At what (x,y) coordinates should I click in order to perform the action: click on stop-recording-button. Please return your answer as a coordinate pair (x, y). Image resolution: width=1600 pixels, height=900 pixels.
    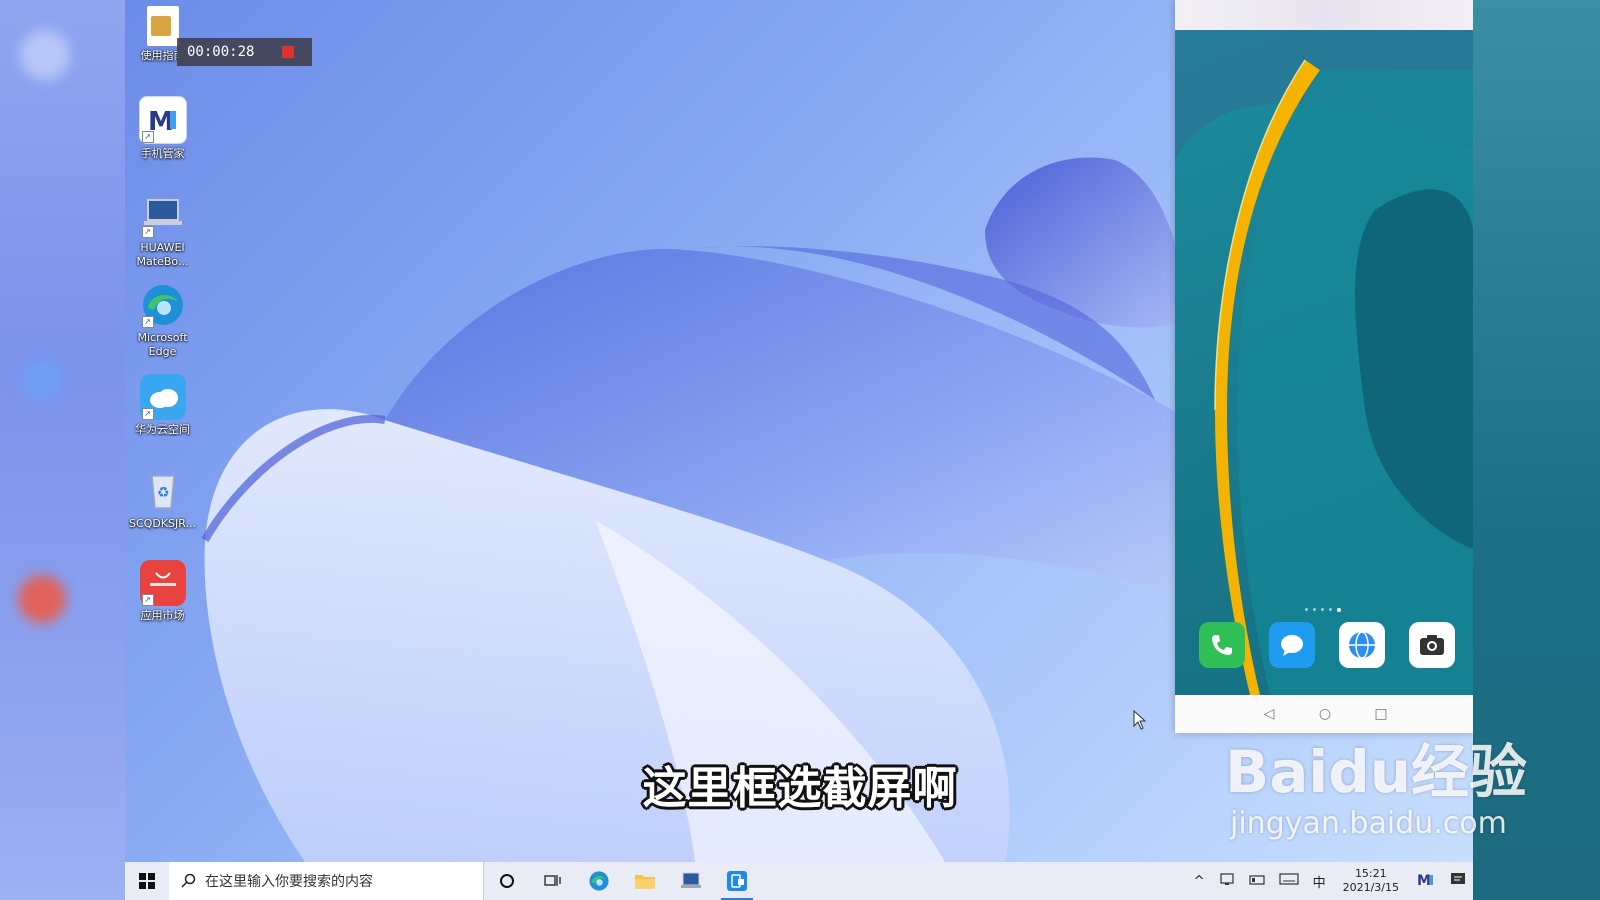
    Looking at the image, I should click on (288, 52).